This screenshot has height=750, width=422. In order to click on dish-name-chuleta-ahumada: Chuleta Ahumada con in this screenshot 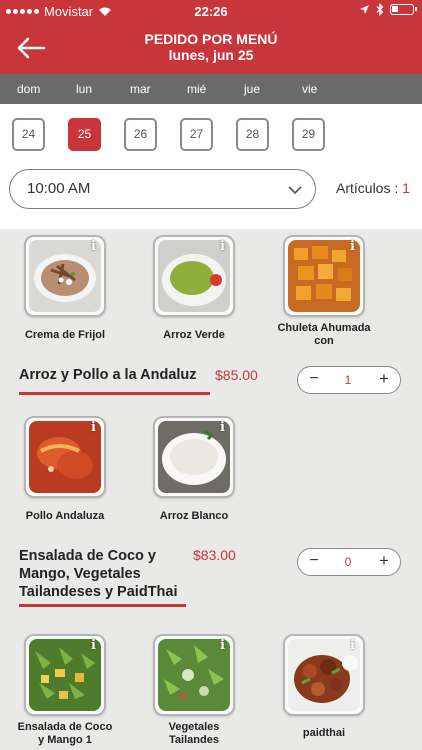, I will do `click(324, 334)`.